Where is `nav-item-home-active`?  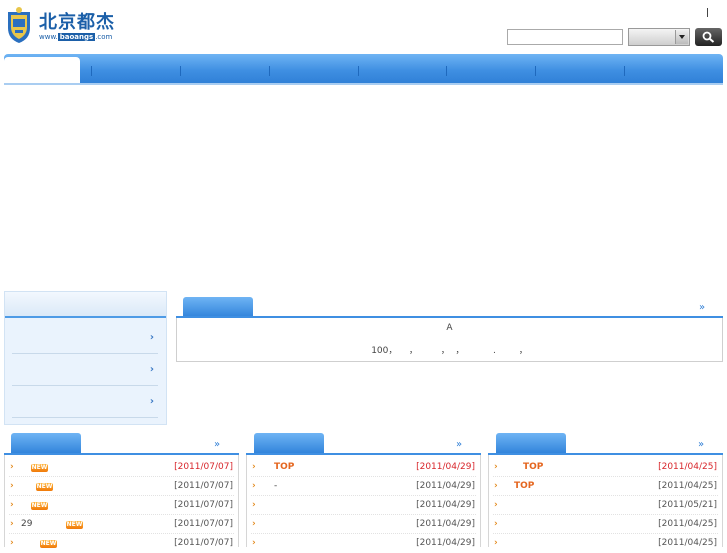 nav-item-home-active is located at coordinates (42, 70).